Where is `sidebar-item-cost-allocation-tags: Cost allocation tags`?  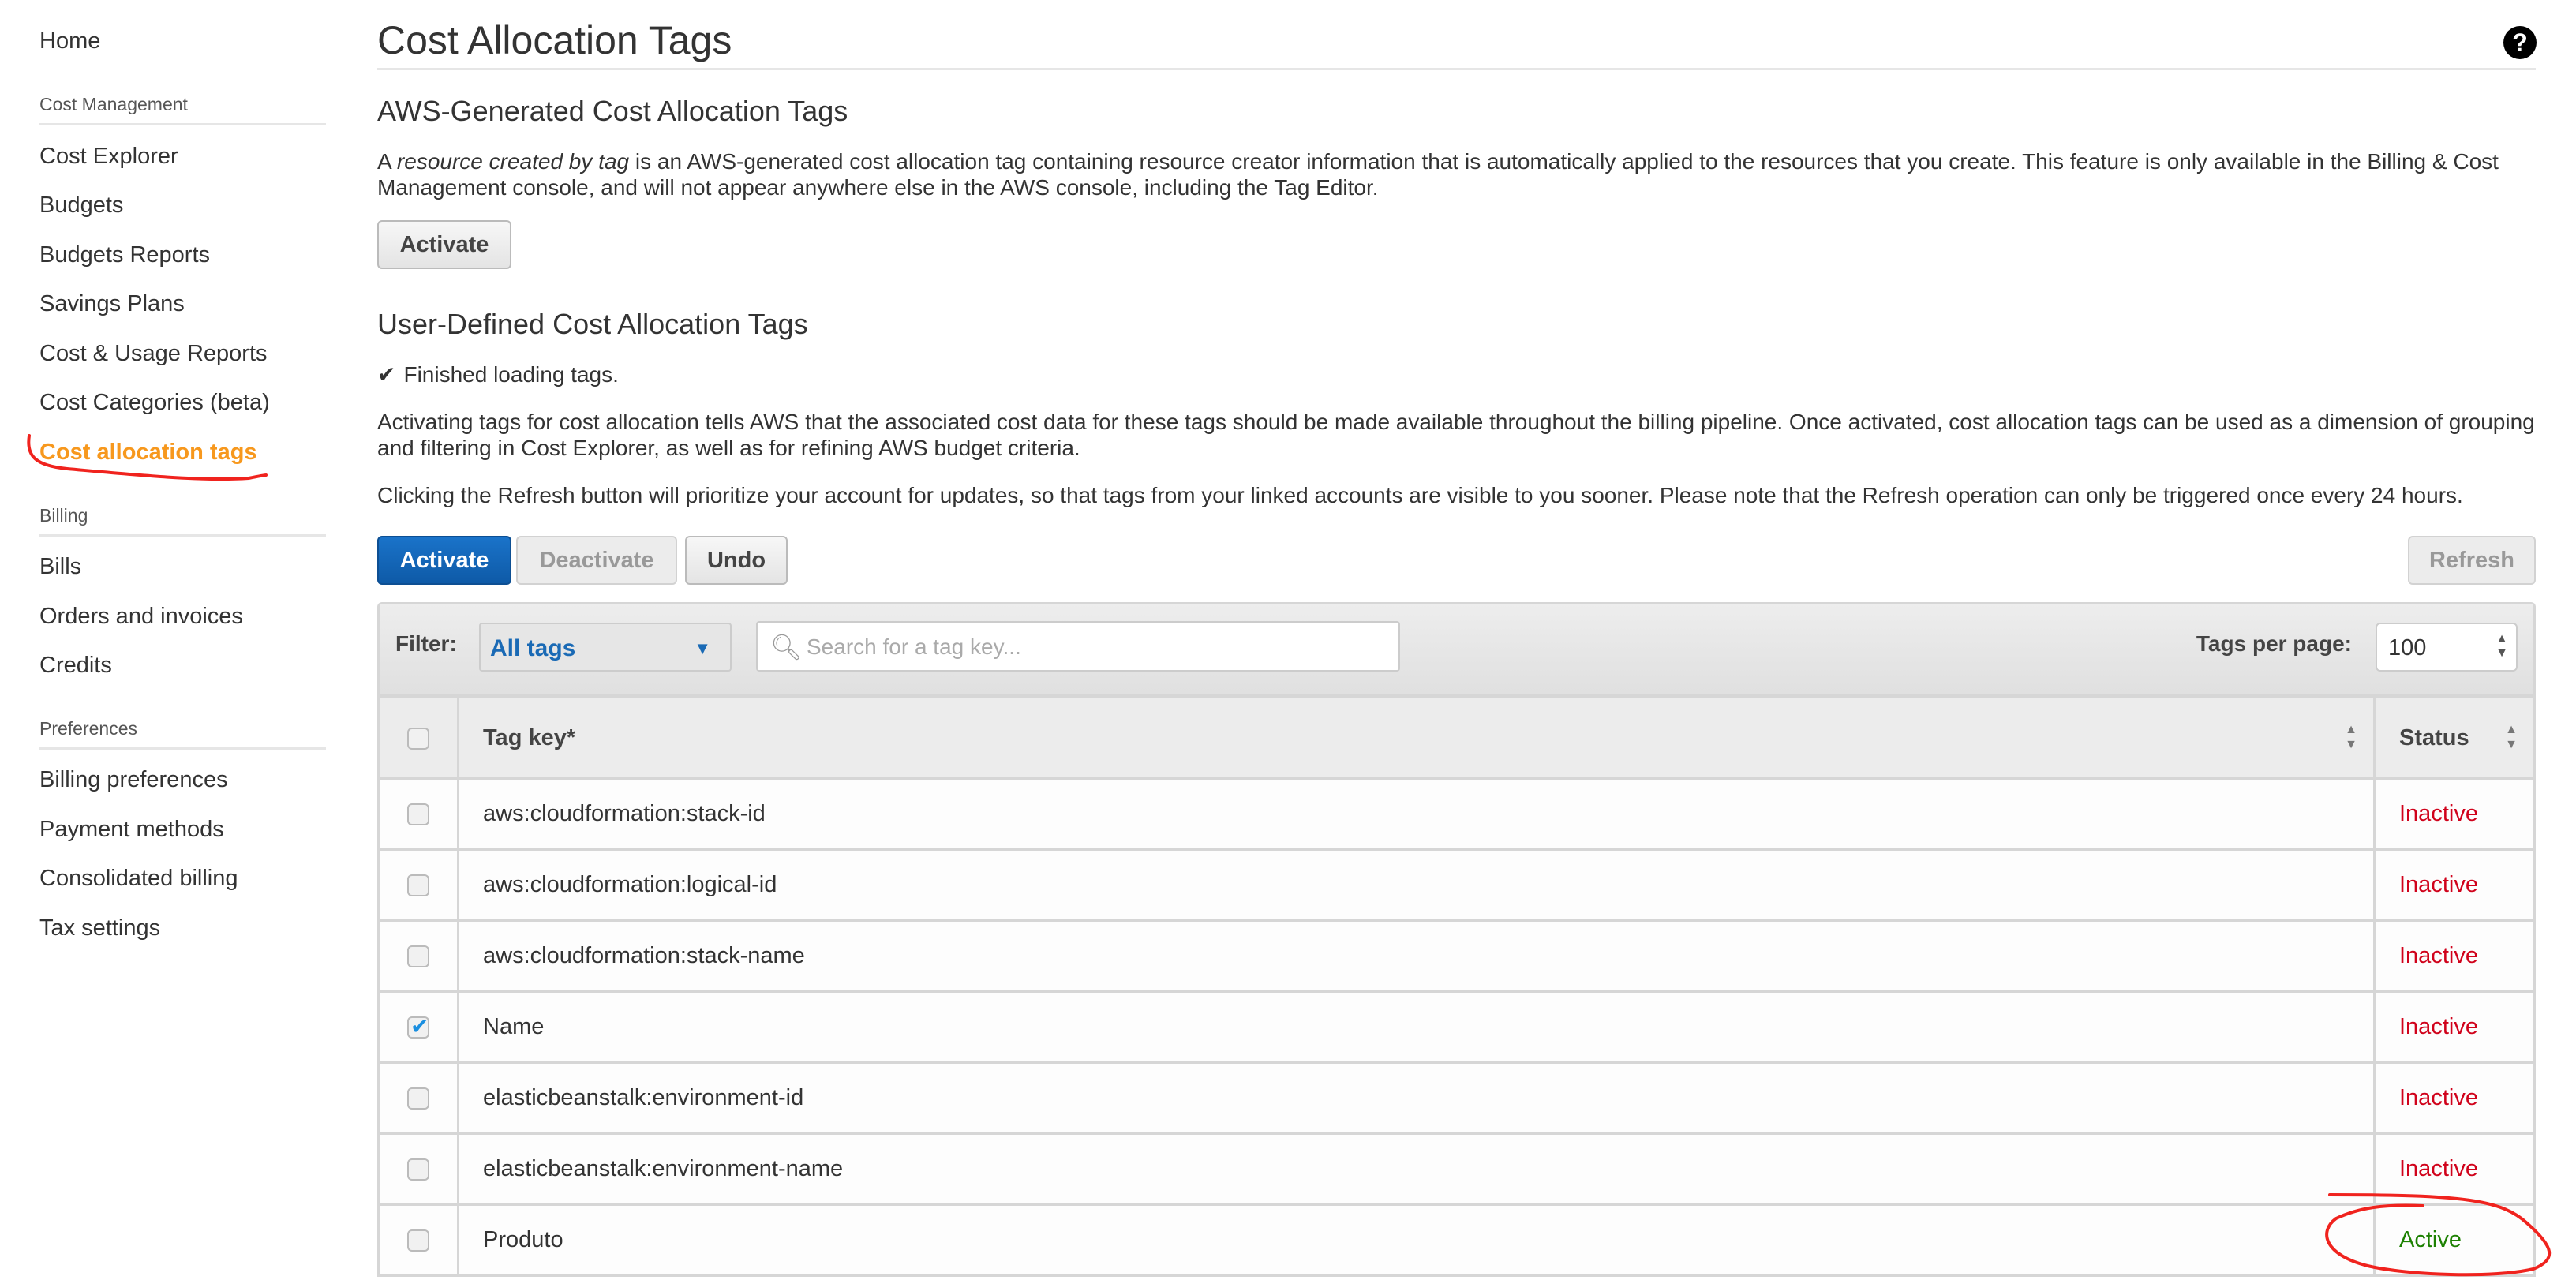
sidebar-item-cost-allocation-tags: Cost allocation tags is located at coordinates (148, 453).